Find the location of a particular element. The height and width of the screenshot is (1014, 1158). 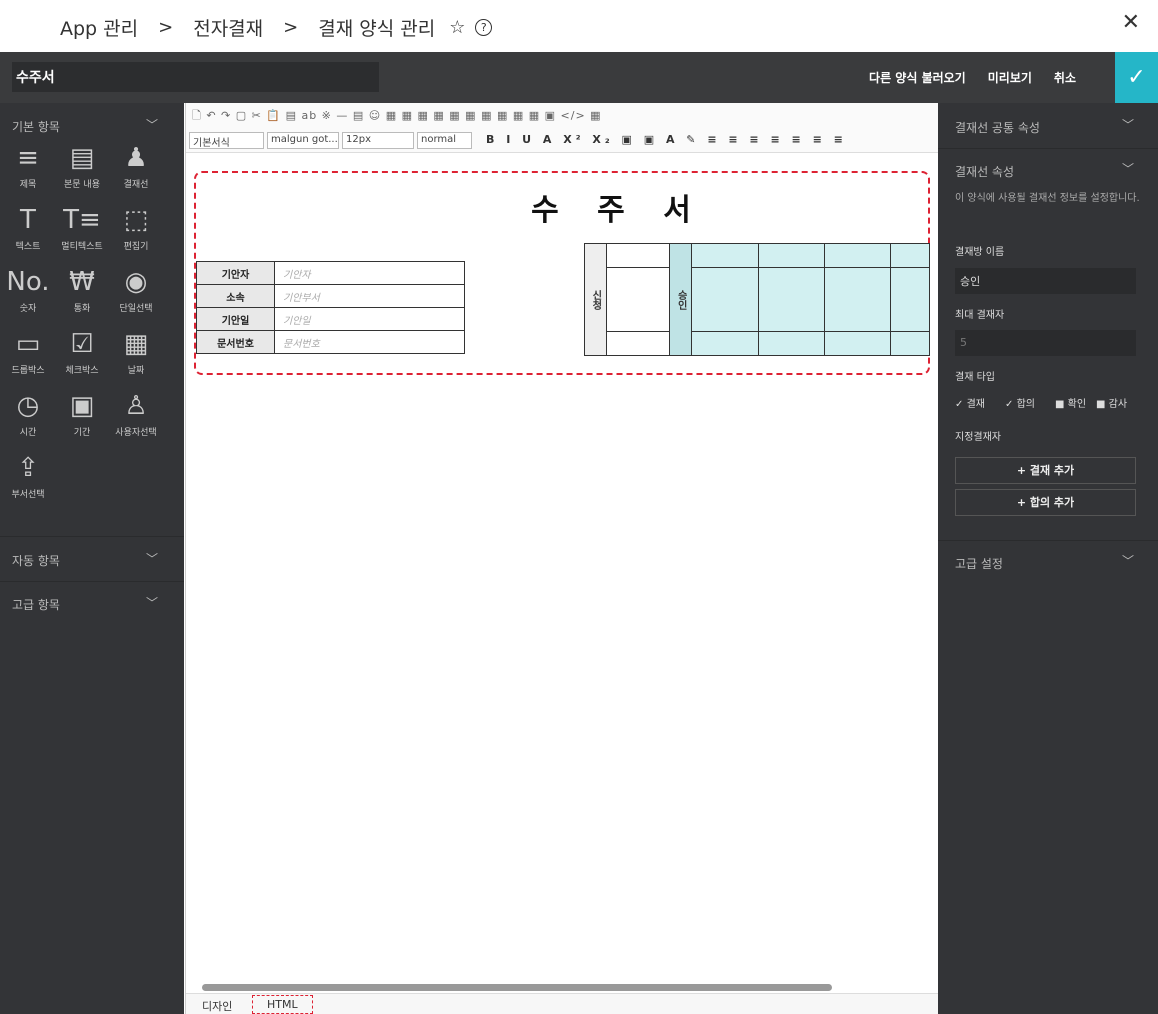

load-form-button: 다른 양식 불러오기 is located at coordinates (917, 77).